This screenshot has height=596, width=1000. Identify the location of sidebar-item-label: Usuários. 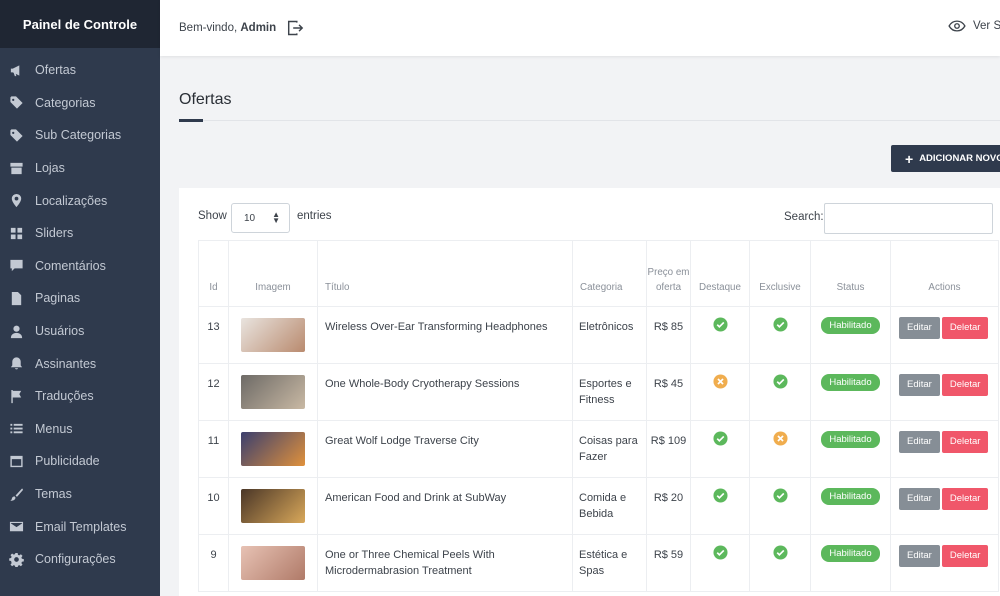
(60, 331).